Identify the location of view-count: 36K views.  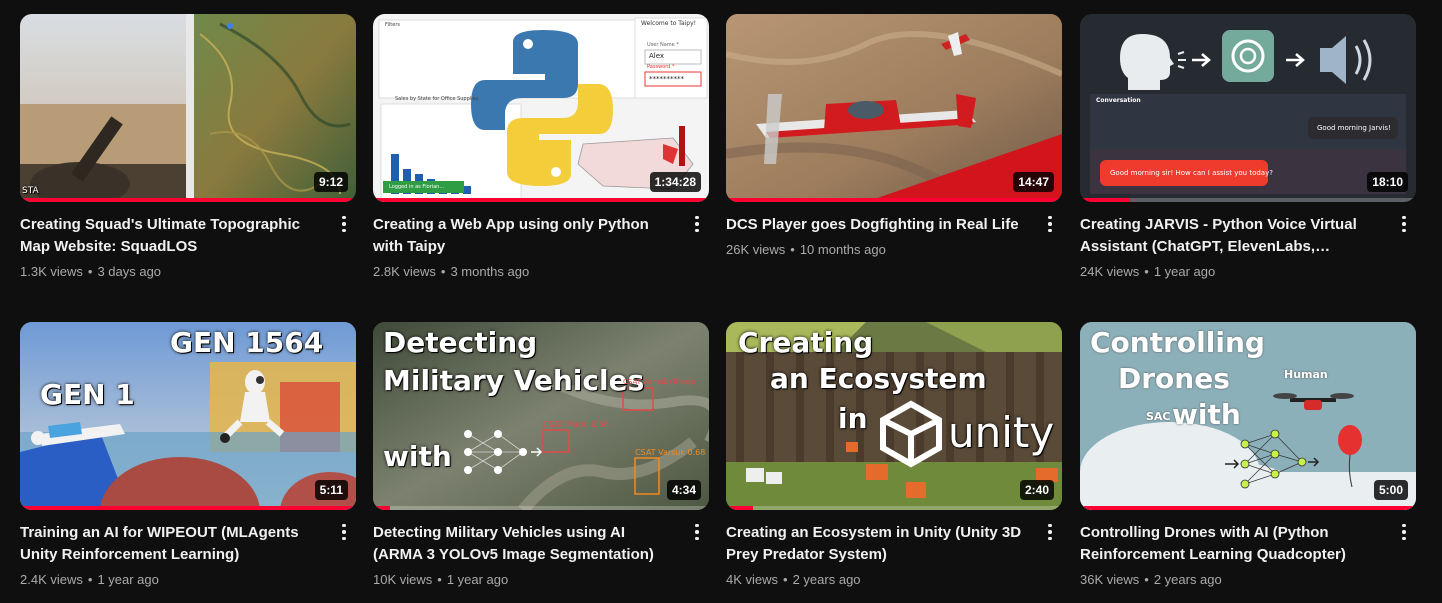
(1110, 579).